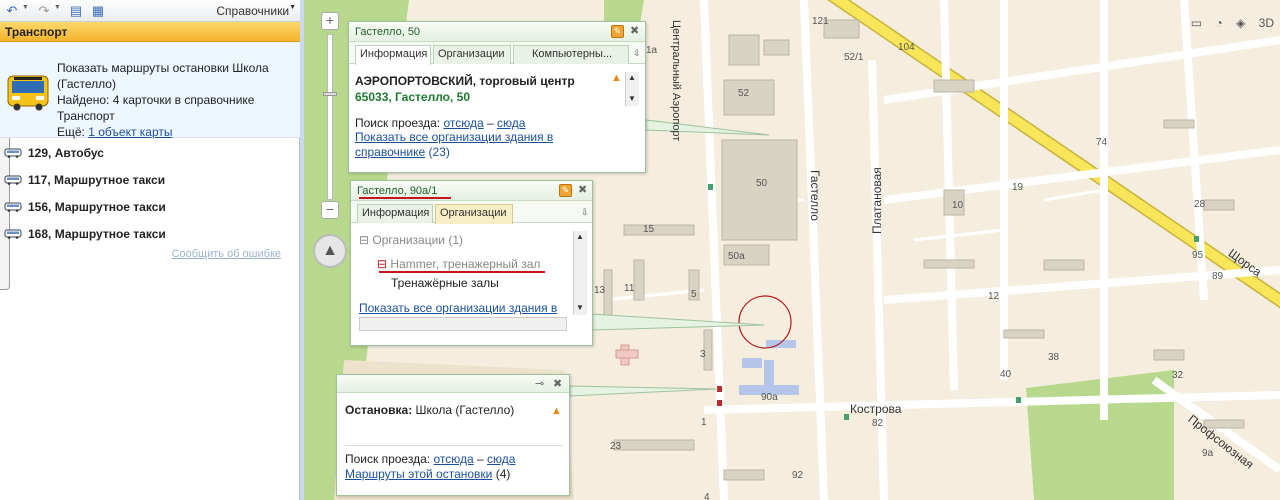  Describe the element at coordinates (490, 123) in the screenshot. I see `route-dash: –` at that location.